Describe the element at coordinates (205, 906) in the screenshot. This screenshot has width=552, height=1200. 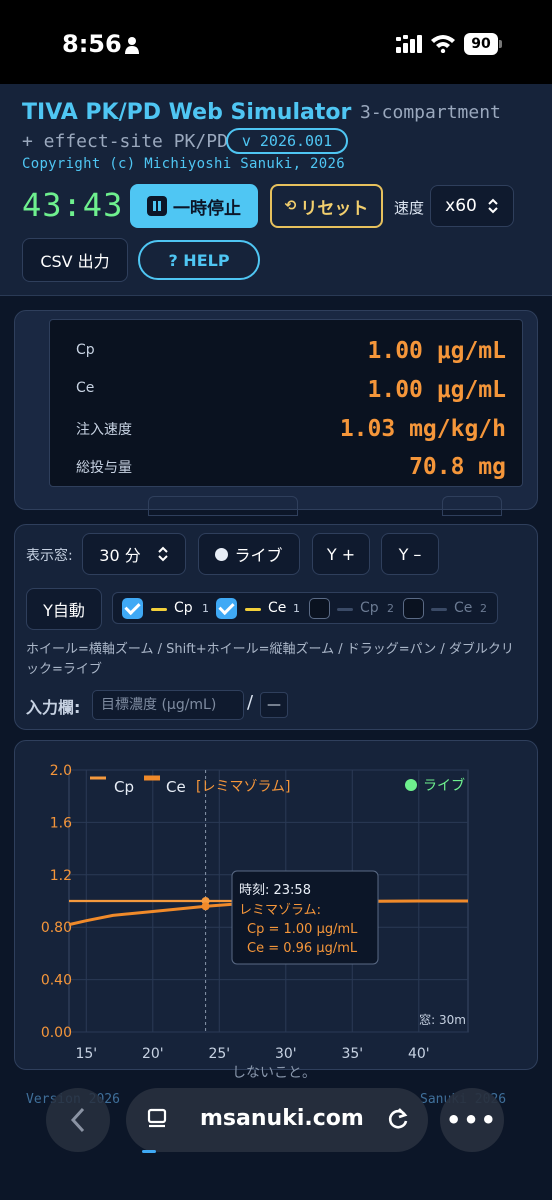
I see `cursor-point-ce` at that location.